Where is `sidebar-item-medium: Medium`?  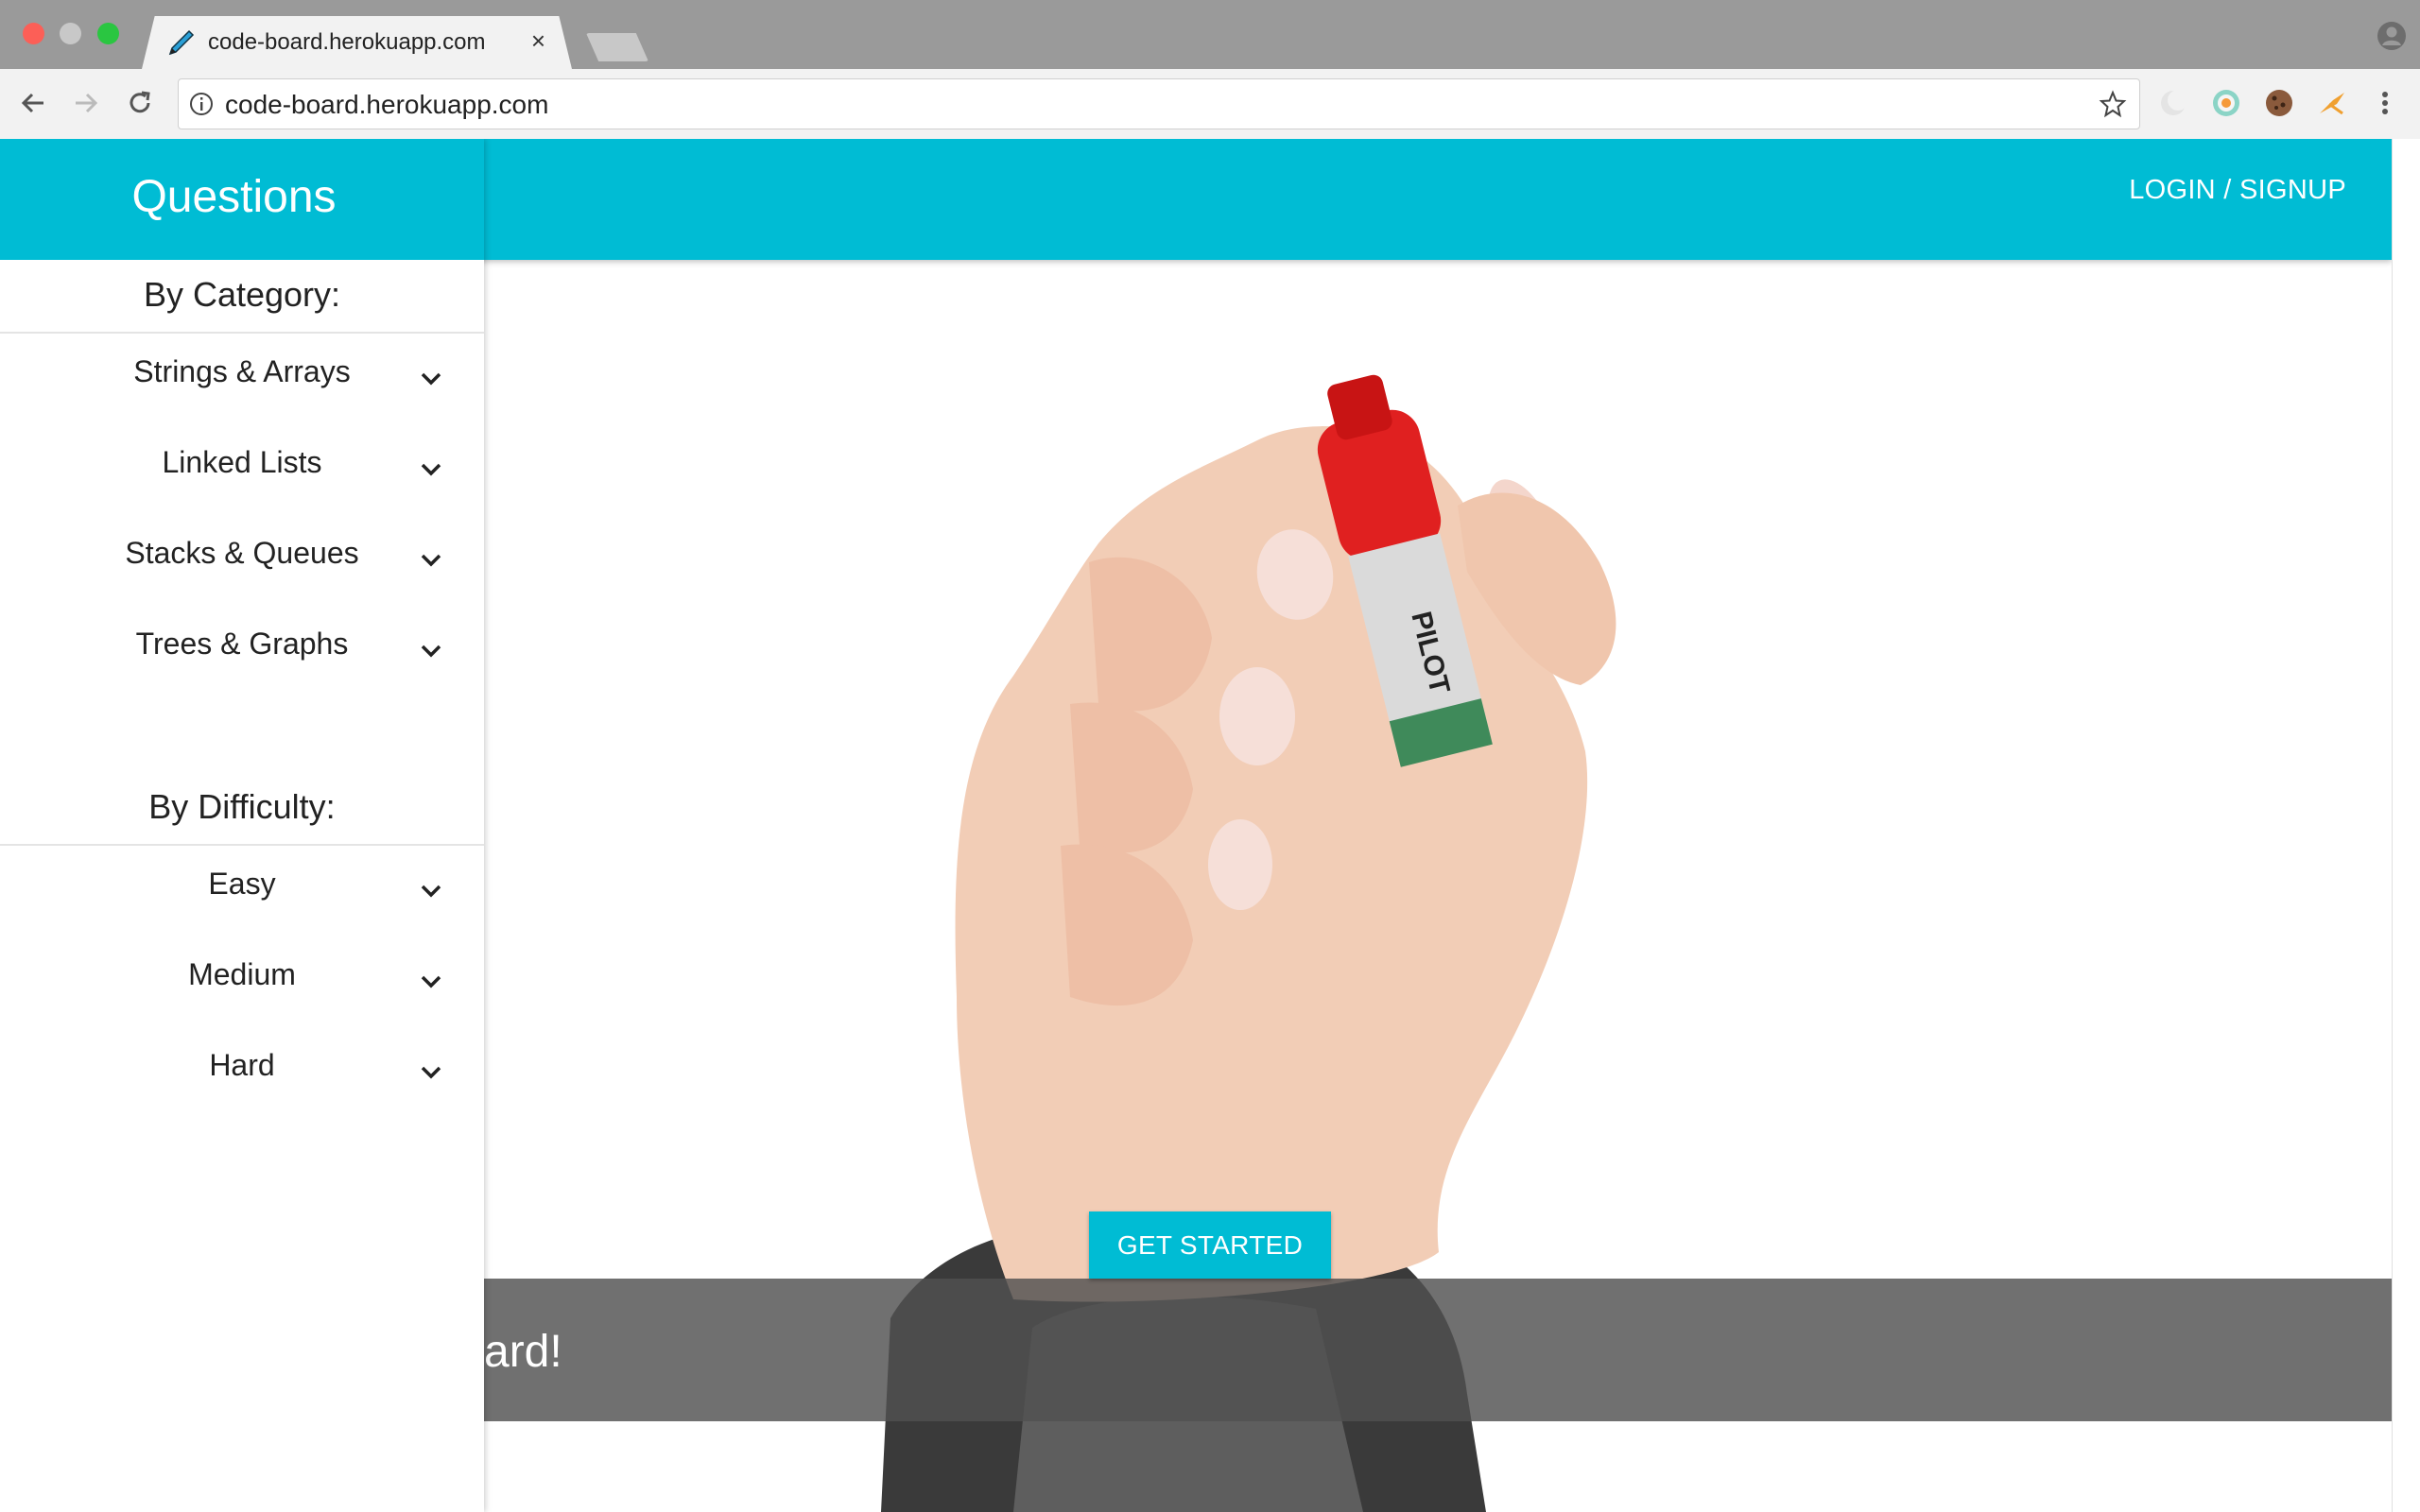
sidebar-item-medium: Medium is located at coordinates (242, 981).